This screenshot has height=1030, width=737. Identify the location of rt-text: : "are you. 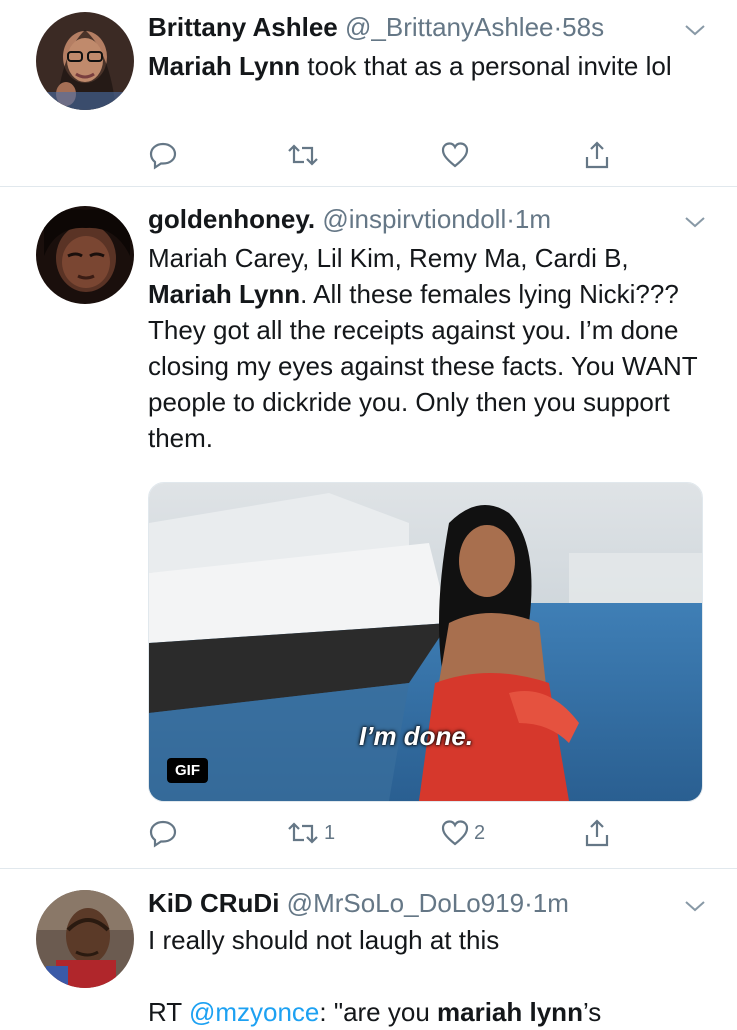
(378, 1012).